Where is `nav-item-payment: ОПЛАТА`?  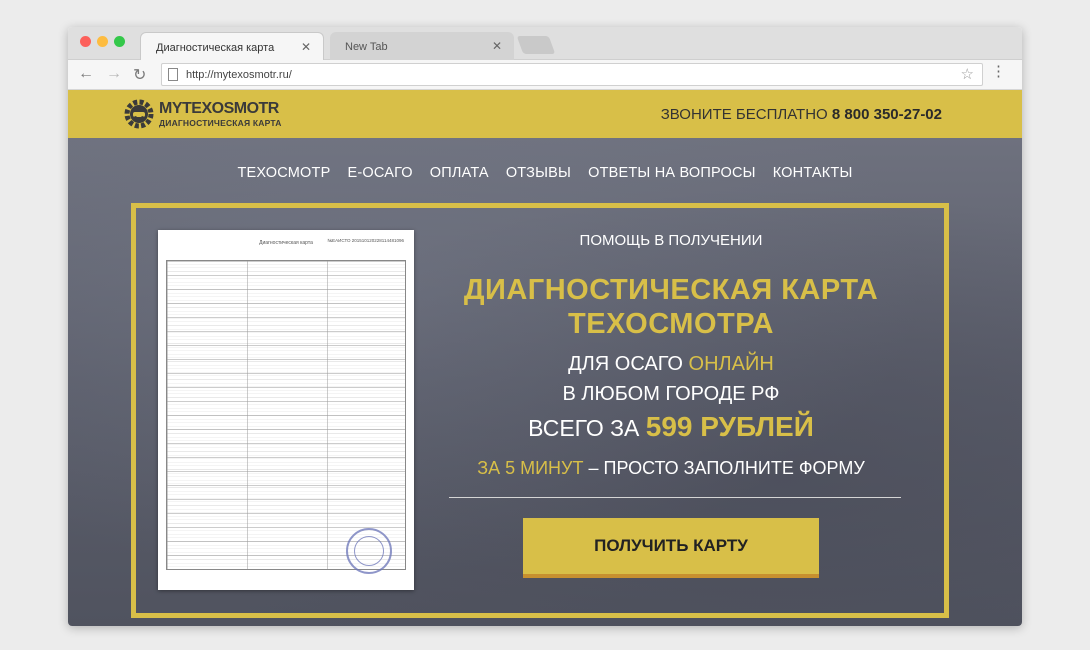 nav-item-payment: ОПЛАТА is located at coordinates (459, 173).